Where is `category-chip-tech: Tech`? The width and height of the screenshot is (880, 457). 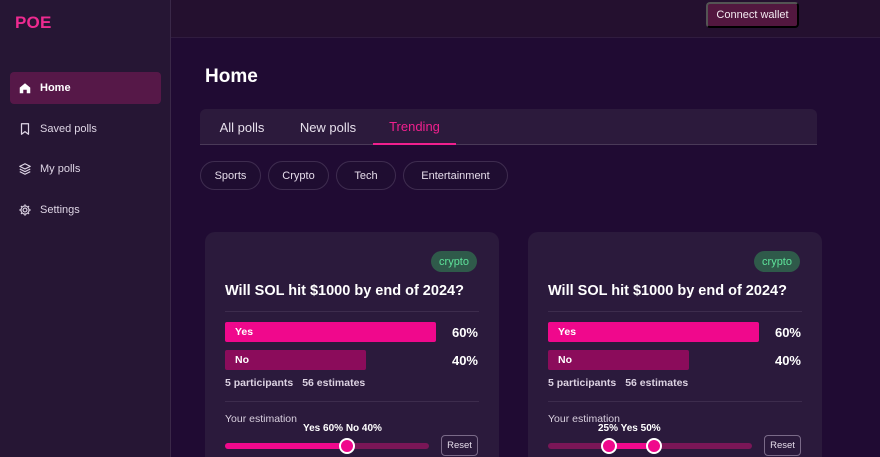 category-chip-tech: Tech is located at coordinates (366, 175).